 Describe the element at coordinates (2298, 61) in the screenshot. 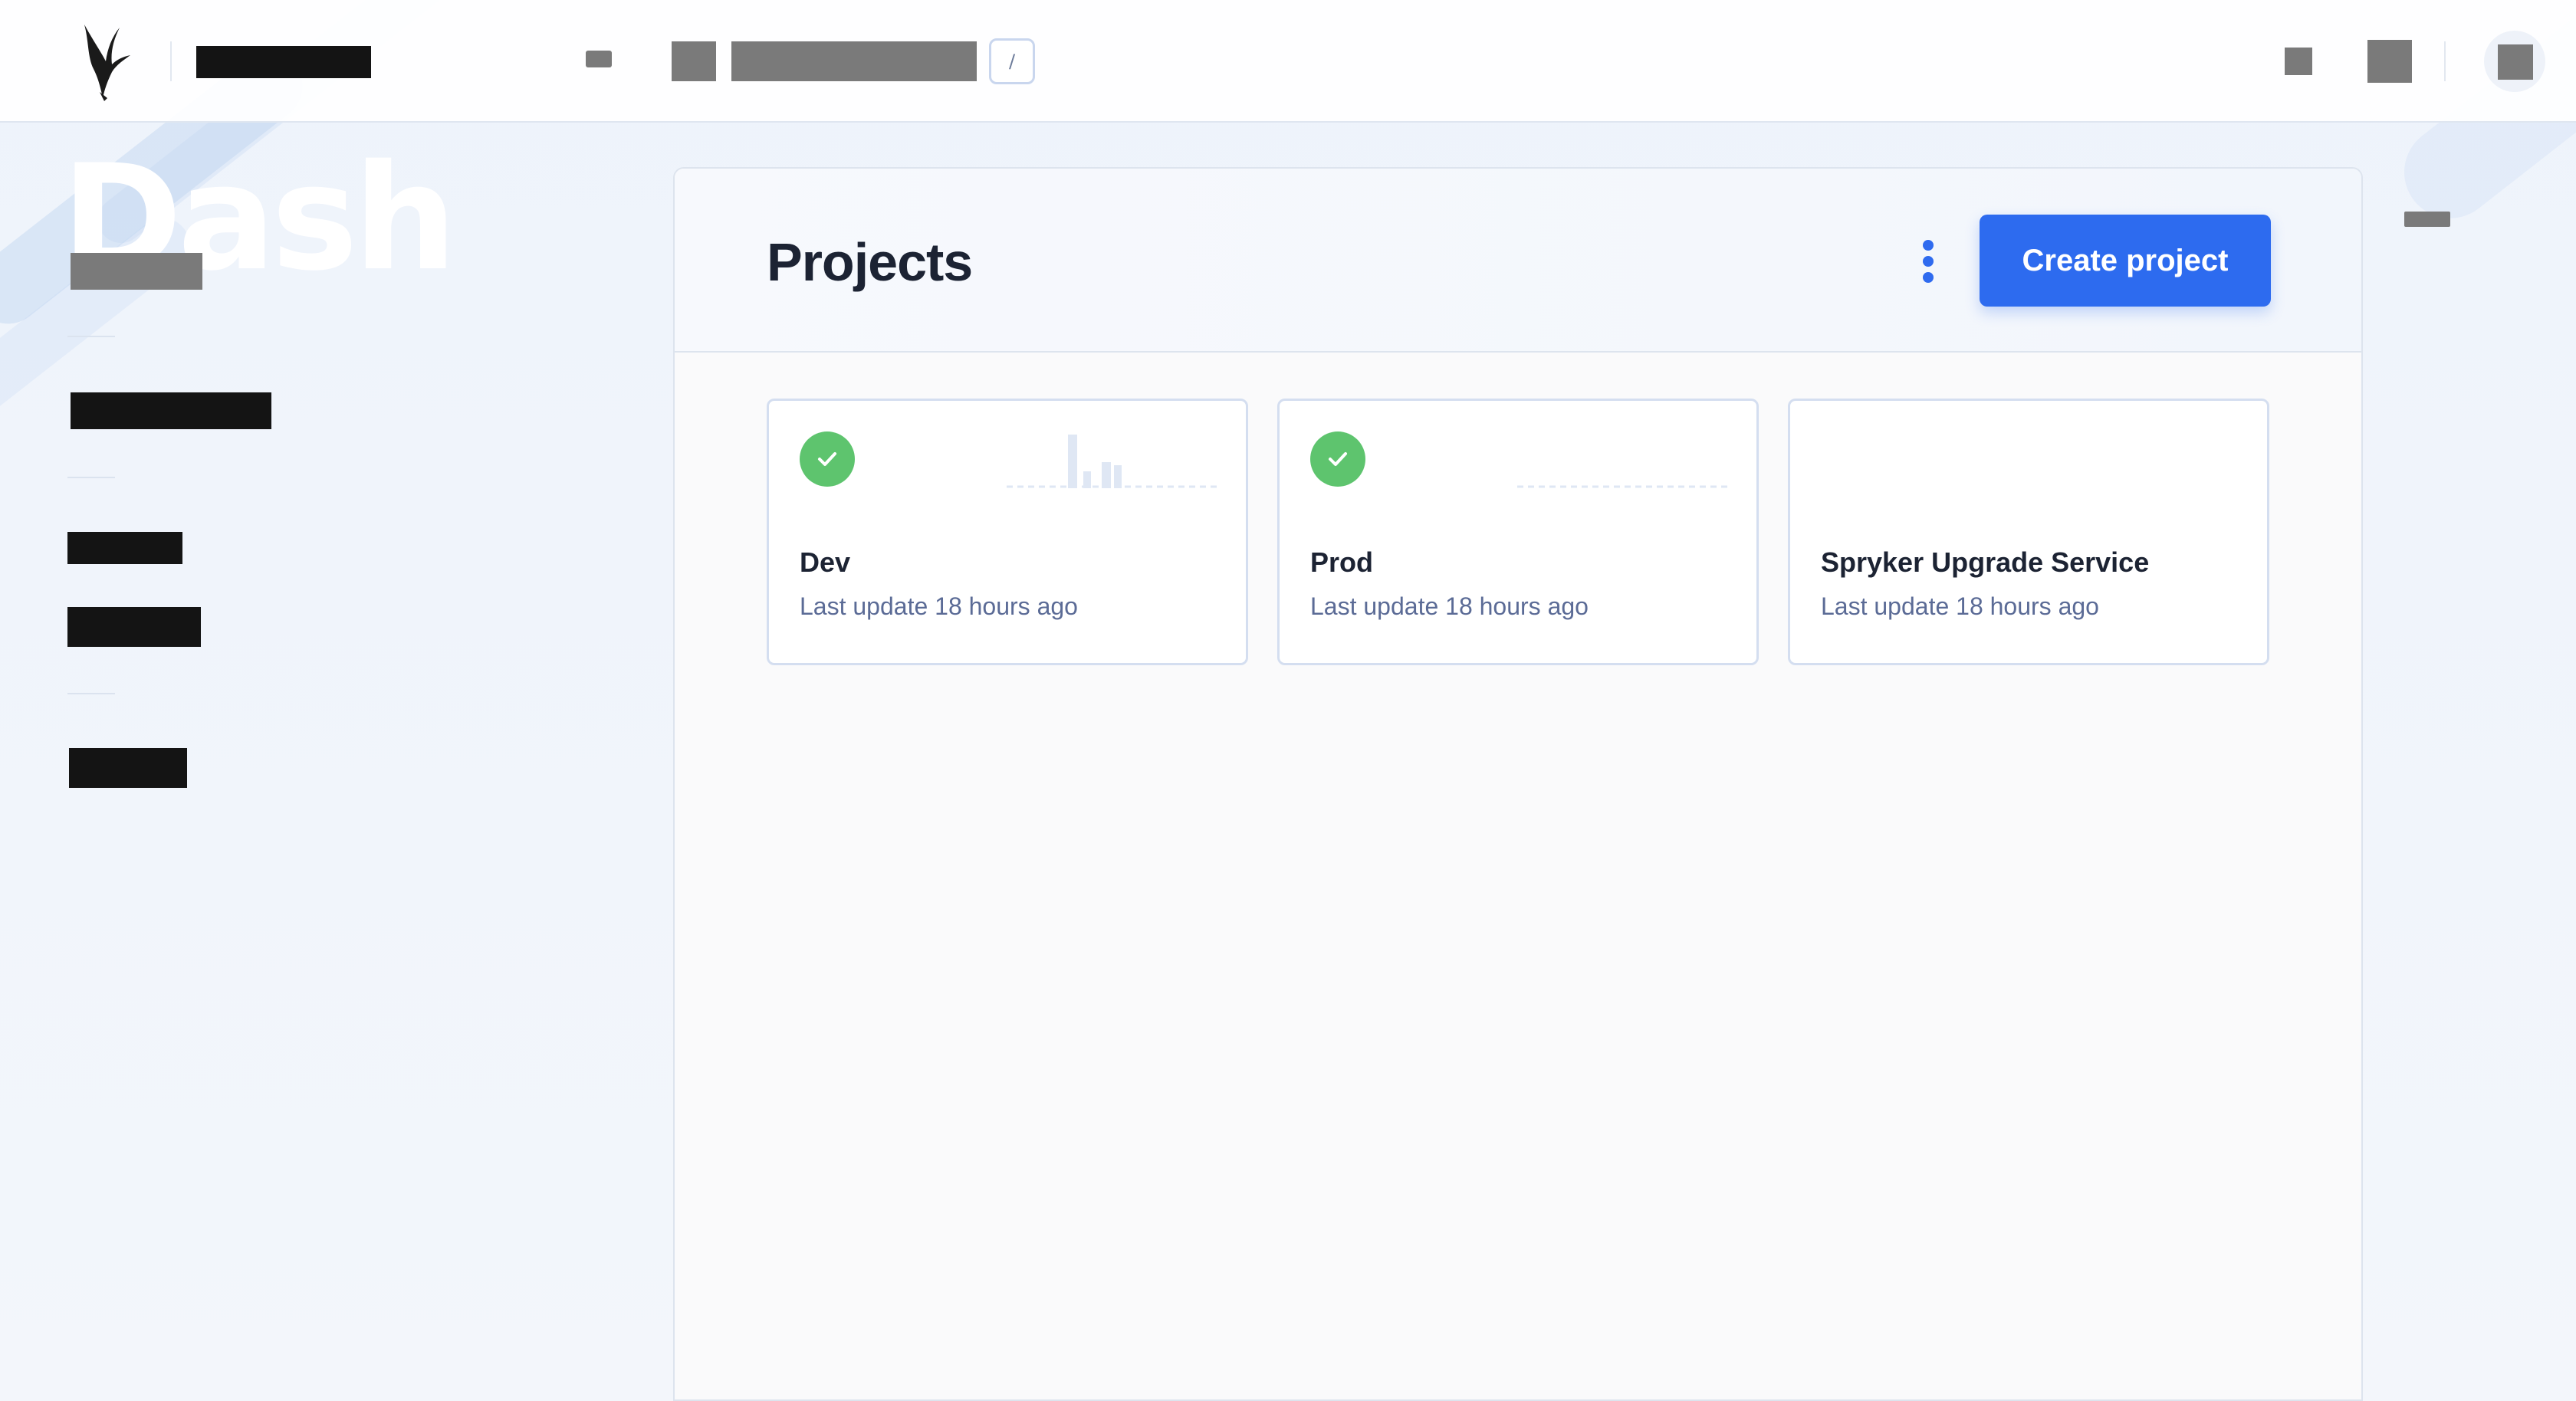

I see `help-icon` at that location.